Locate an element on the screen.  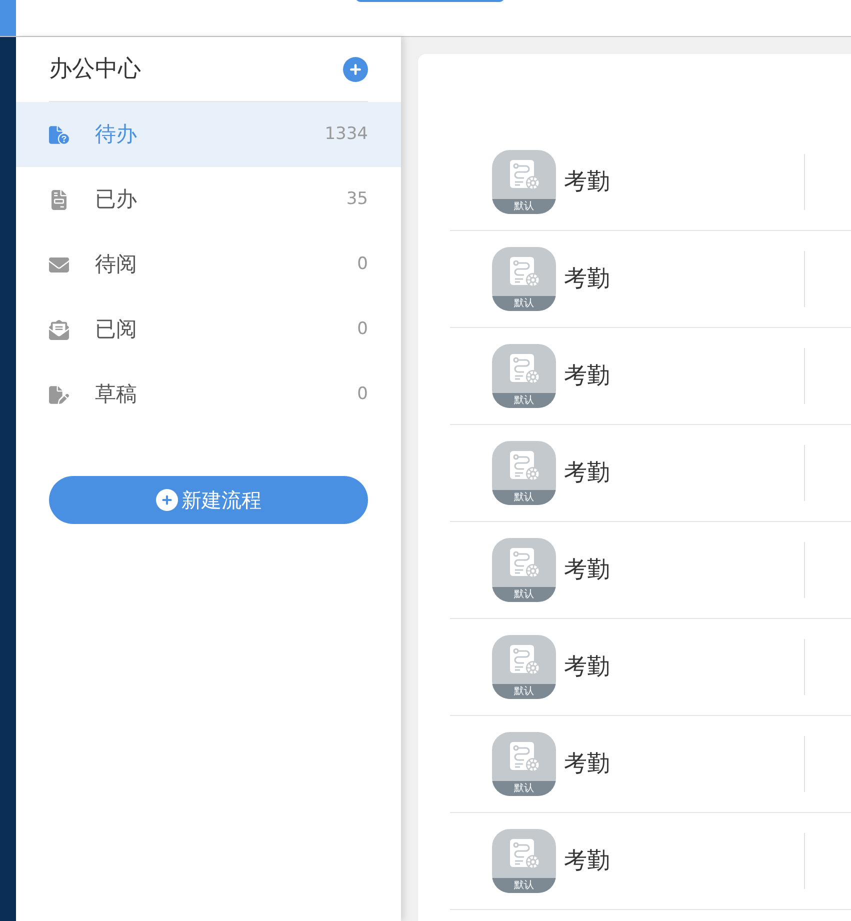
sidebar-item: 已办 35 is located at coordinates (208, 199).